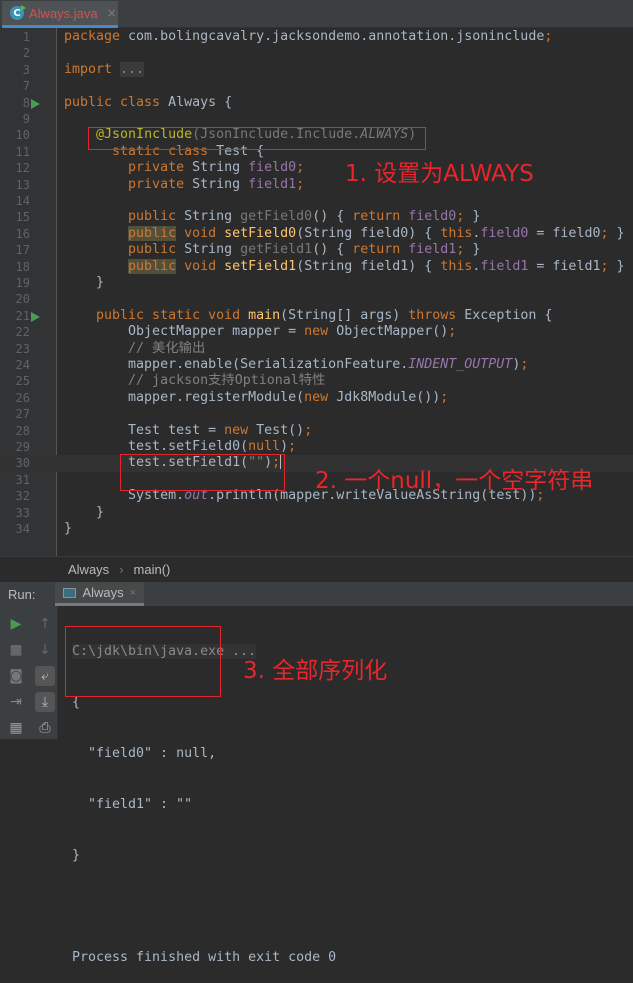 The image size is (633, 983). What do you see at coordinates (16, 624) in the screenshot?
I see `rerun-icon: ▶` at bounding box center [16, 624].